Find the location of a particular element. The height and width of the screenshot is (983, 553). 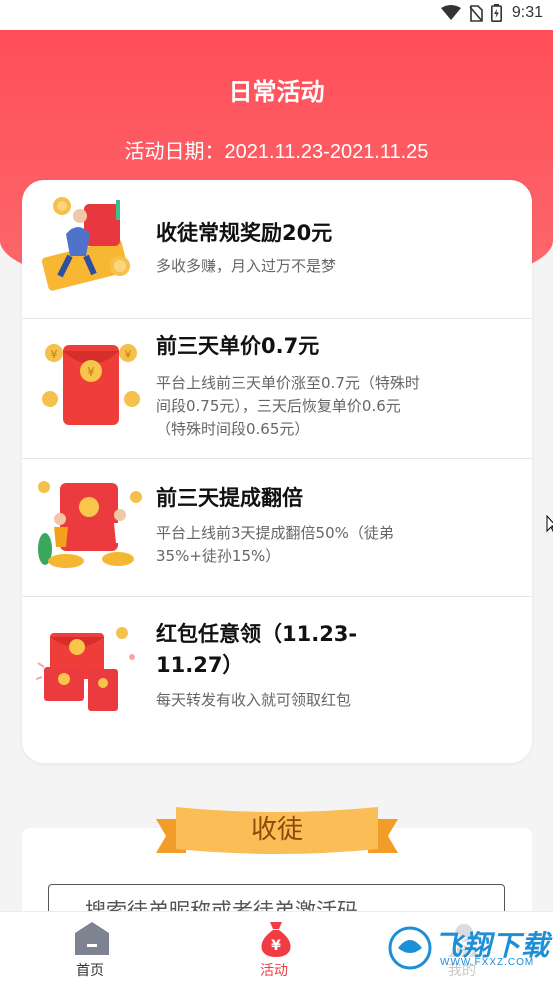

tab-label: 首页 is located at coordinates (90, 971).